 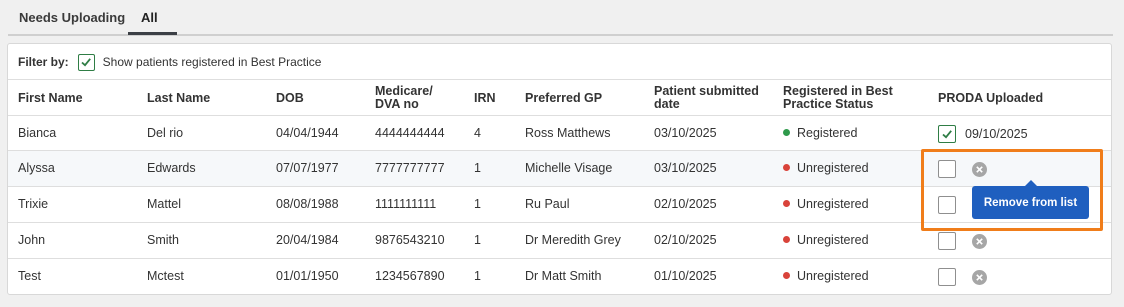 I want to click on preferred-gp-cell: Dr Meredith Grey, so click(x=573, y=240).